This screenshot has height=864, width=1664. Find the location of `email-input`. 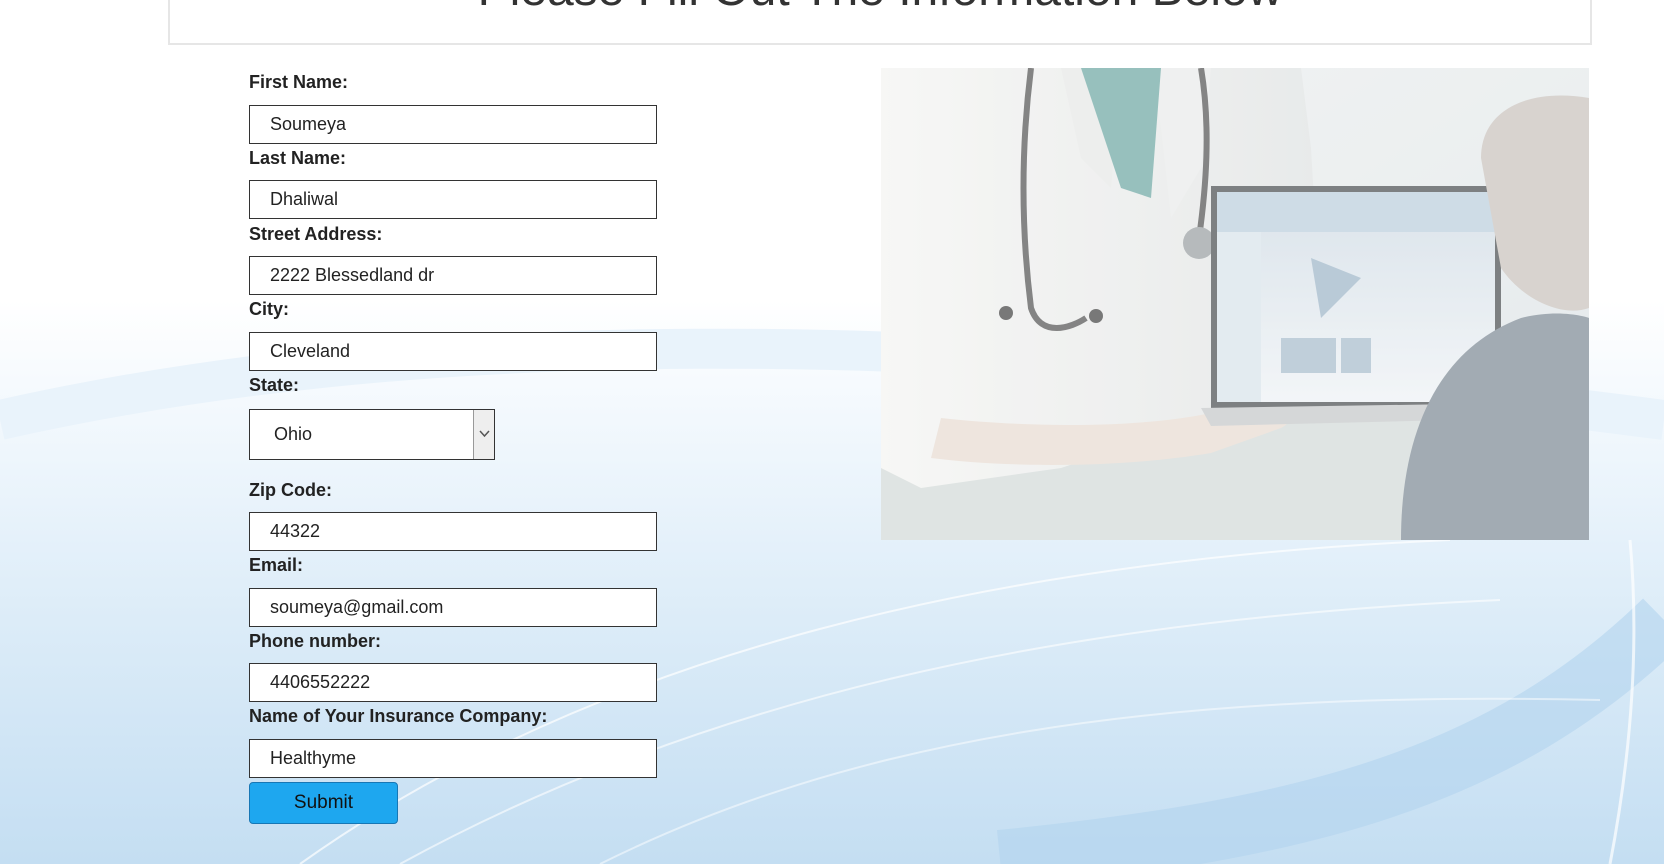

email-input is located at coordinates (453, 607).